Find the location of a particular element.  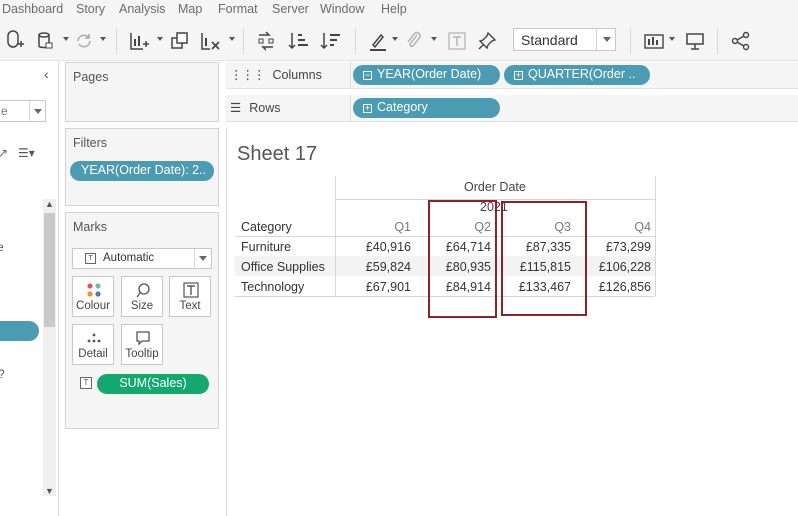

row-pill-category: + Category is located at coordinates (426, 108).